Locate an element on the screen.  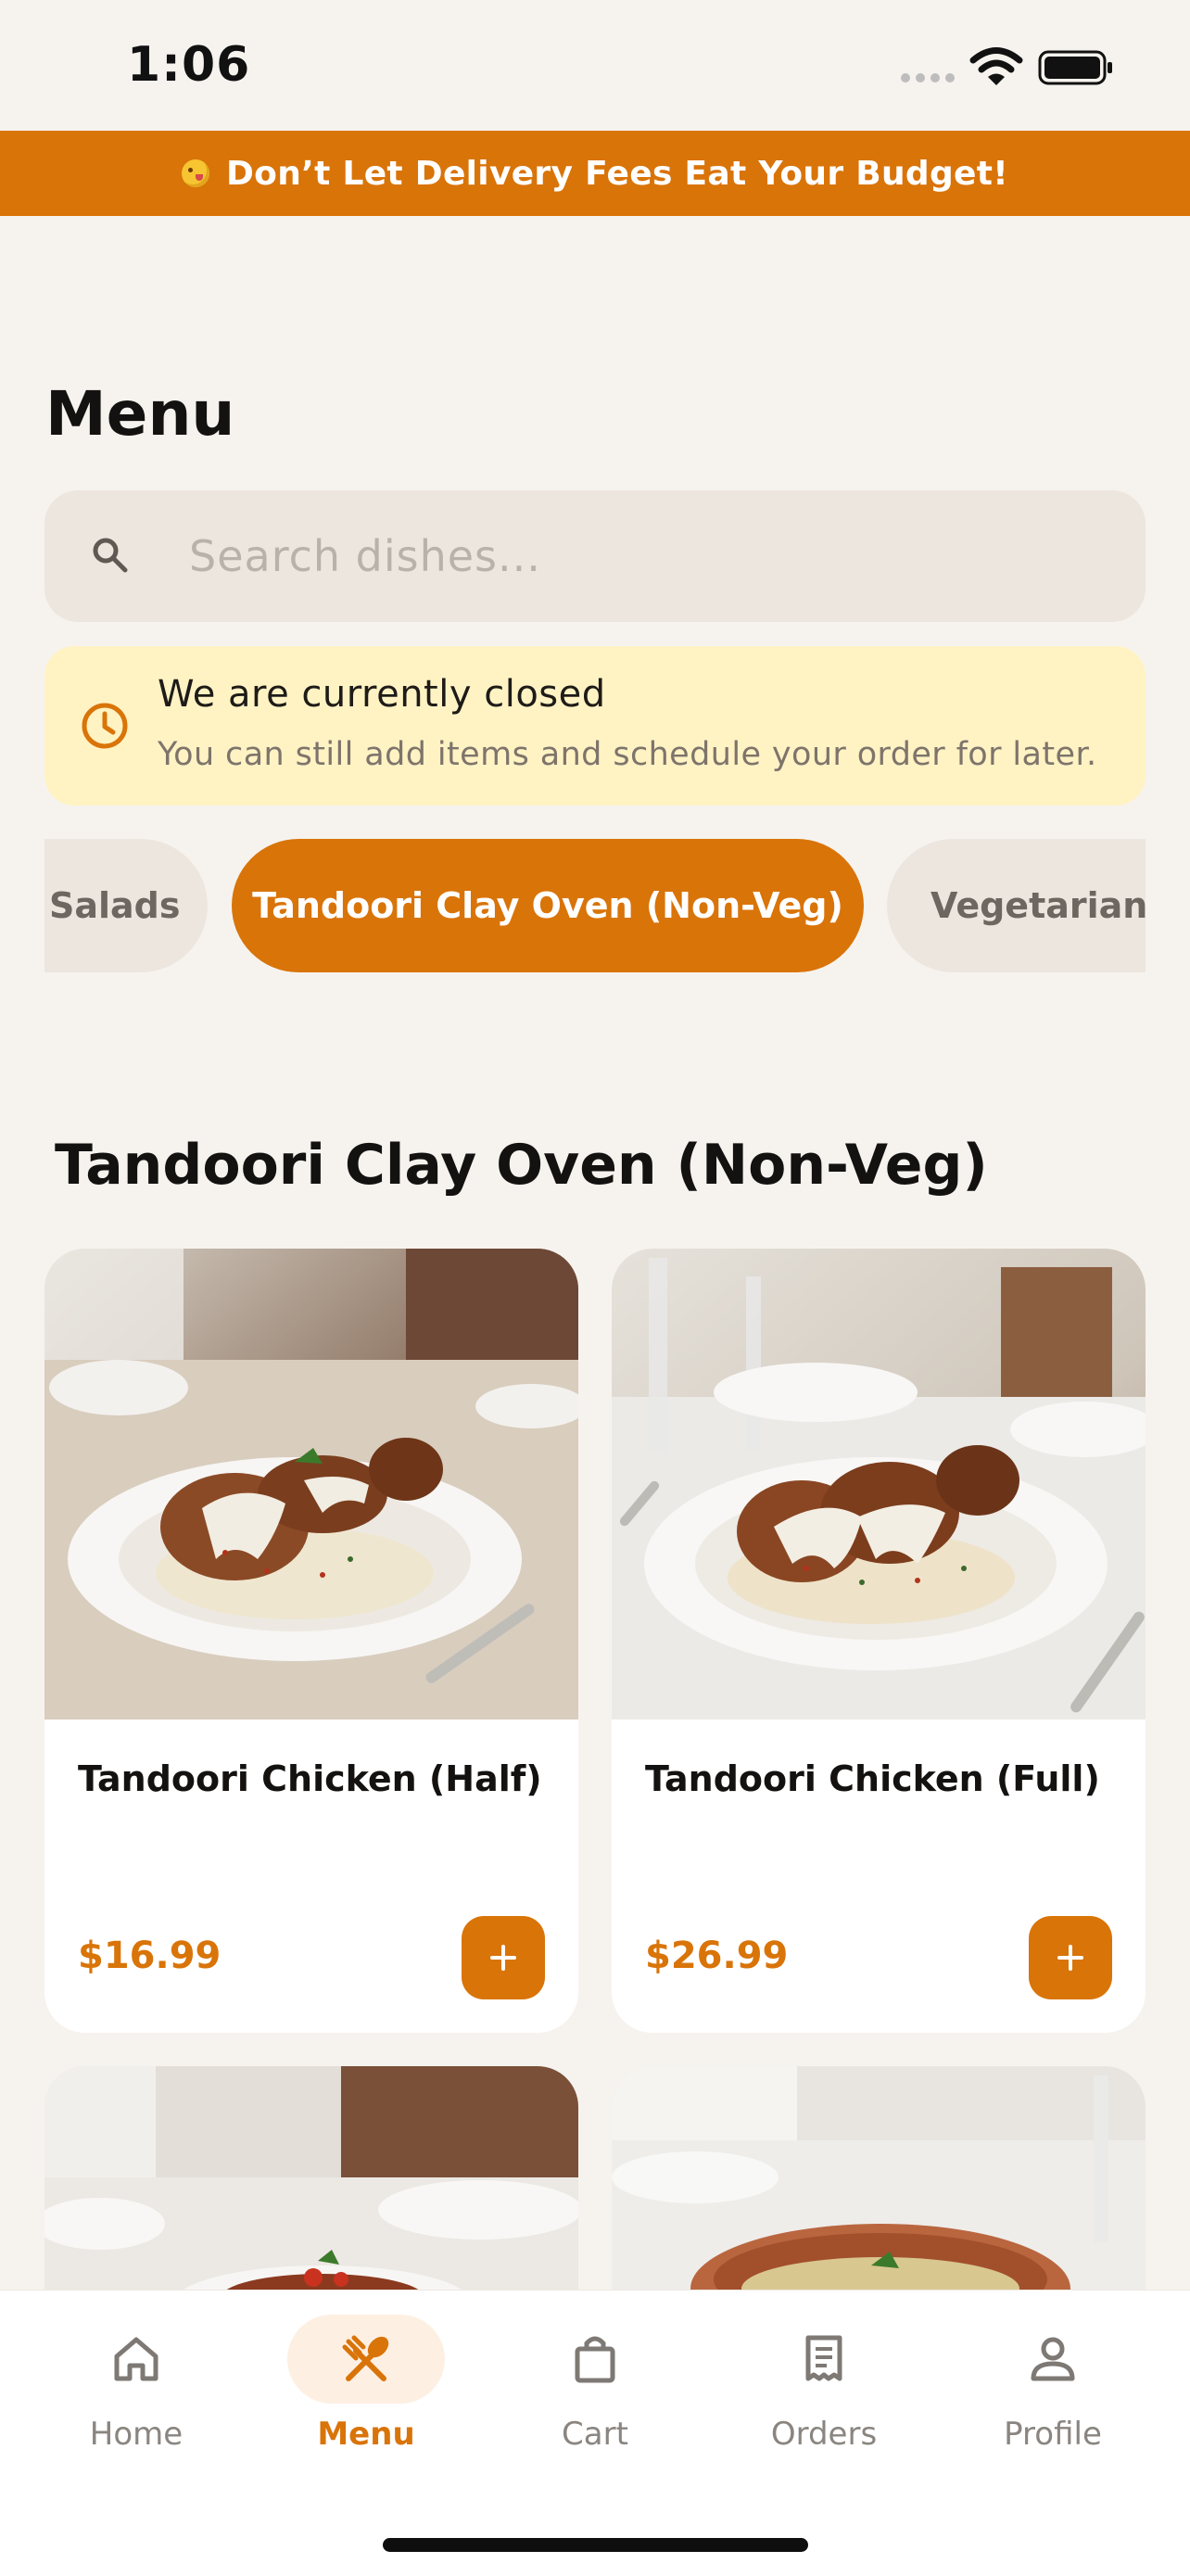
category-chip-salads: Salads is located at coordinates (126, 905).